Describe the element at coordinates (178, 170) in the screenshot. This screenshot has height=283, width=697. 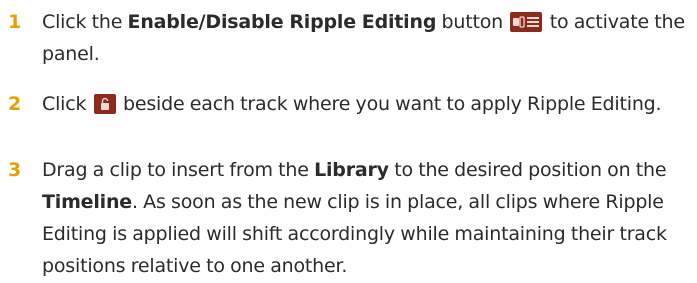
I see `step-text-run: Drag a clip to insert from the` at that location.